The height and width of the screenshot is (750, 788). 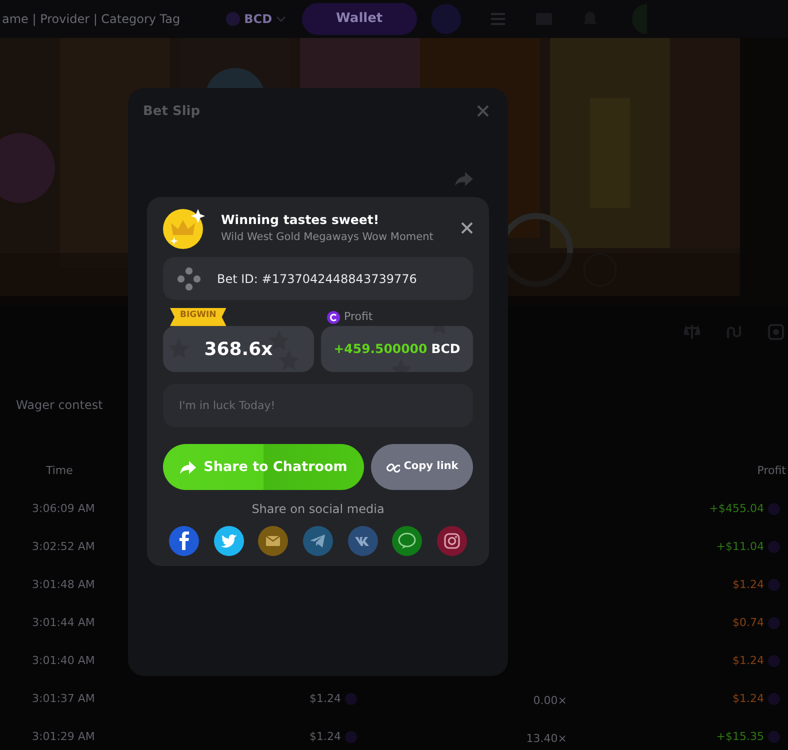 I want to click on message-field: I'm in luck Today!, so click(x=318, y=405).